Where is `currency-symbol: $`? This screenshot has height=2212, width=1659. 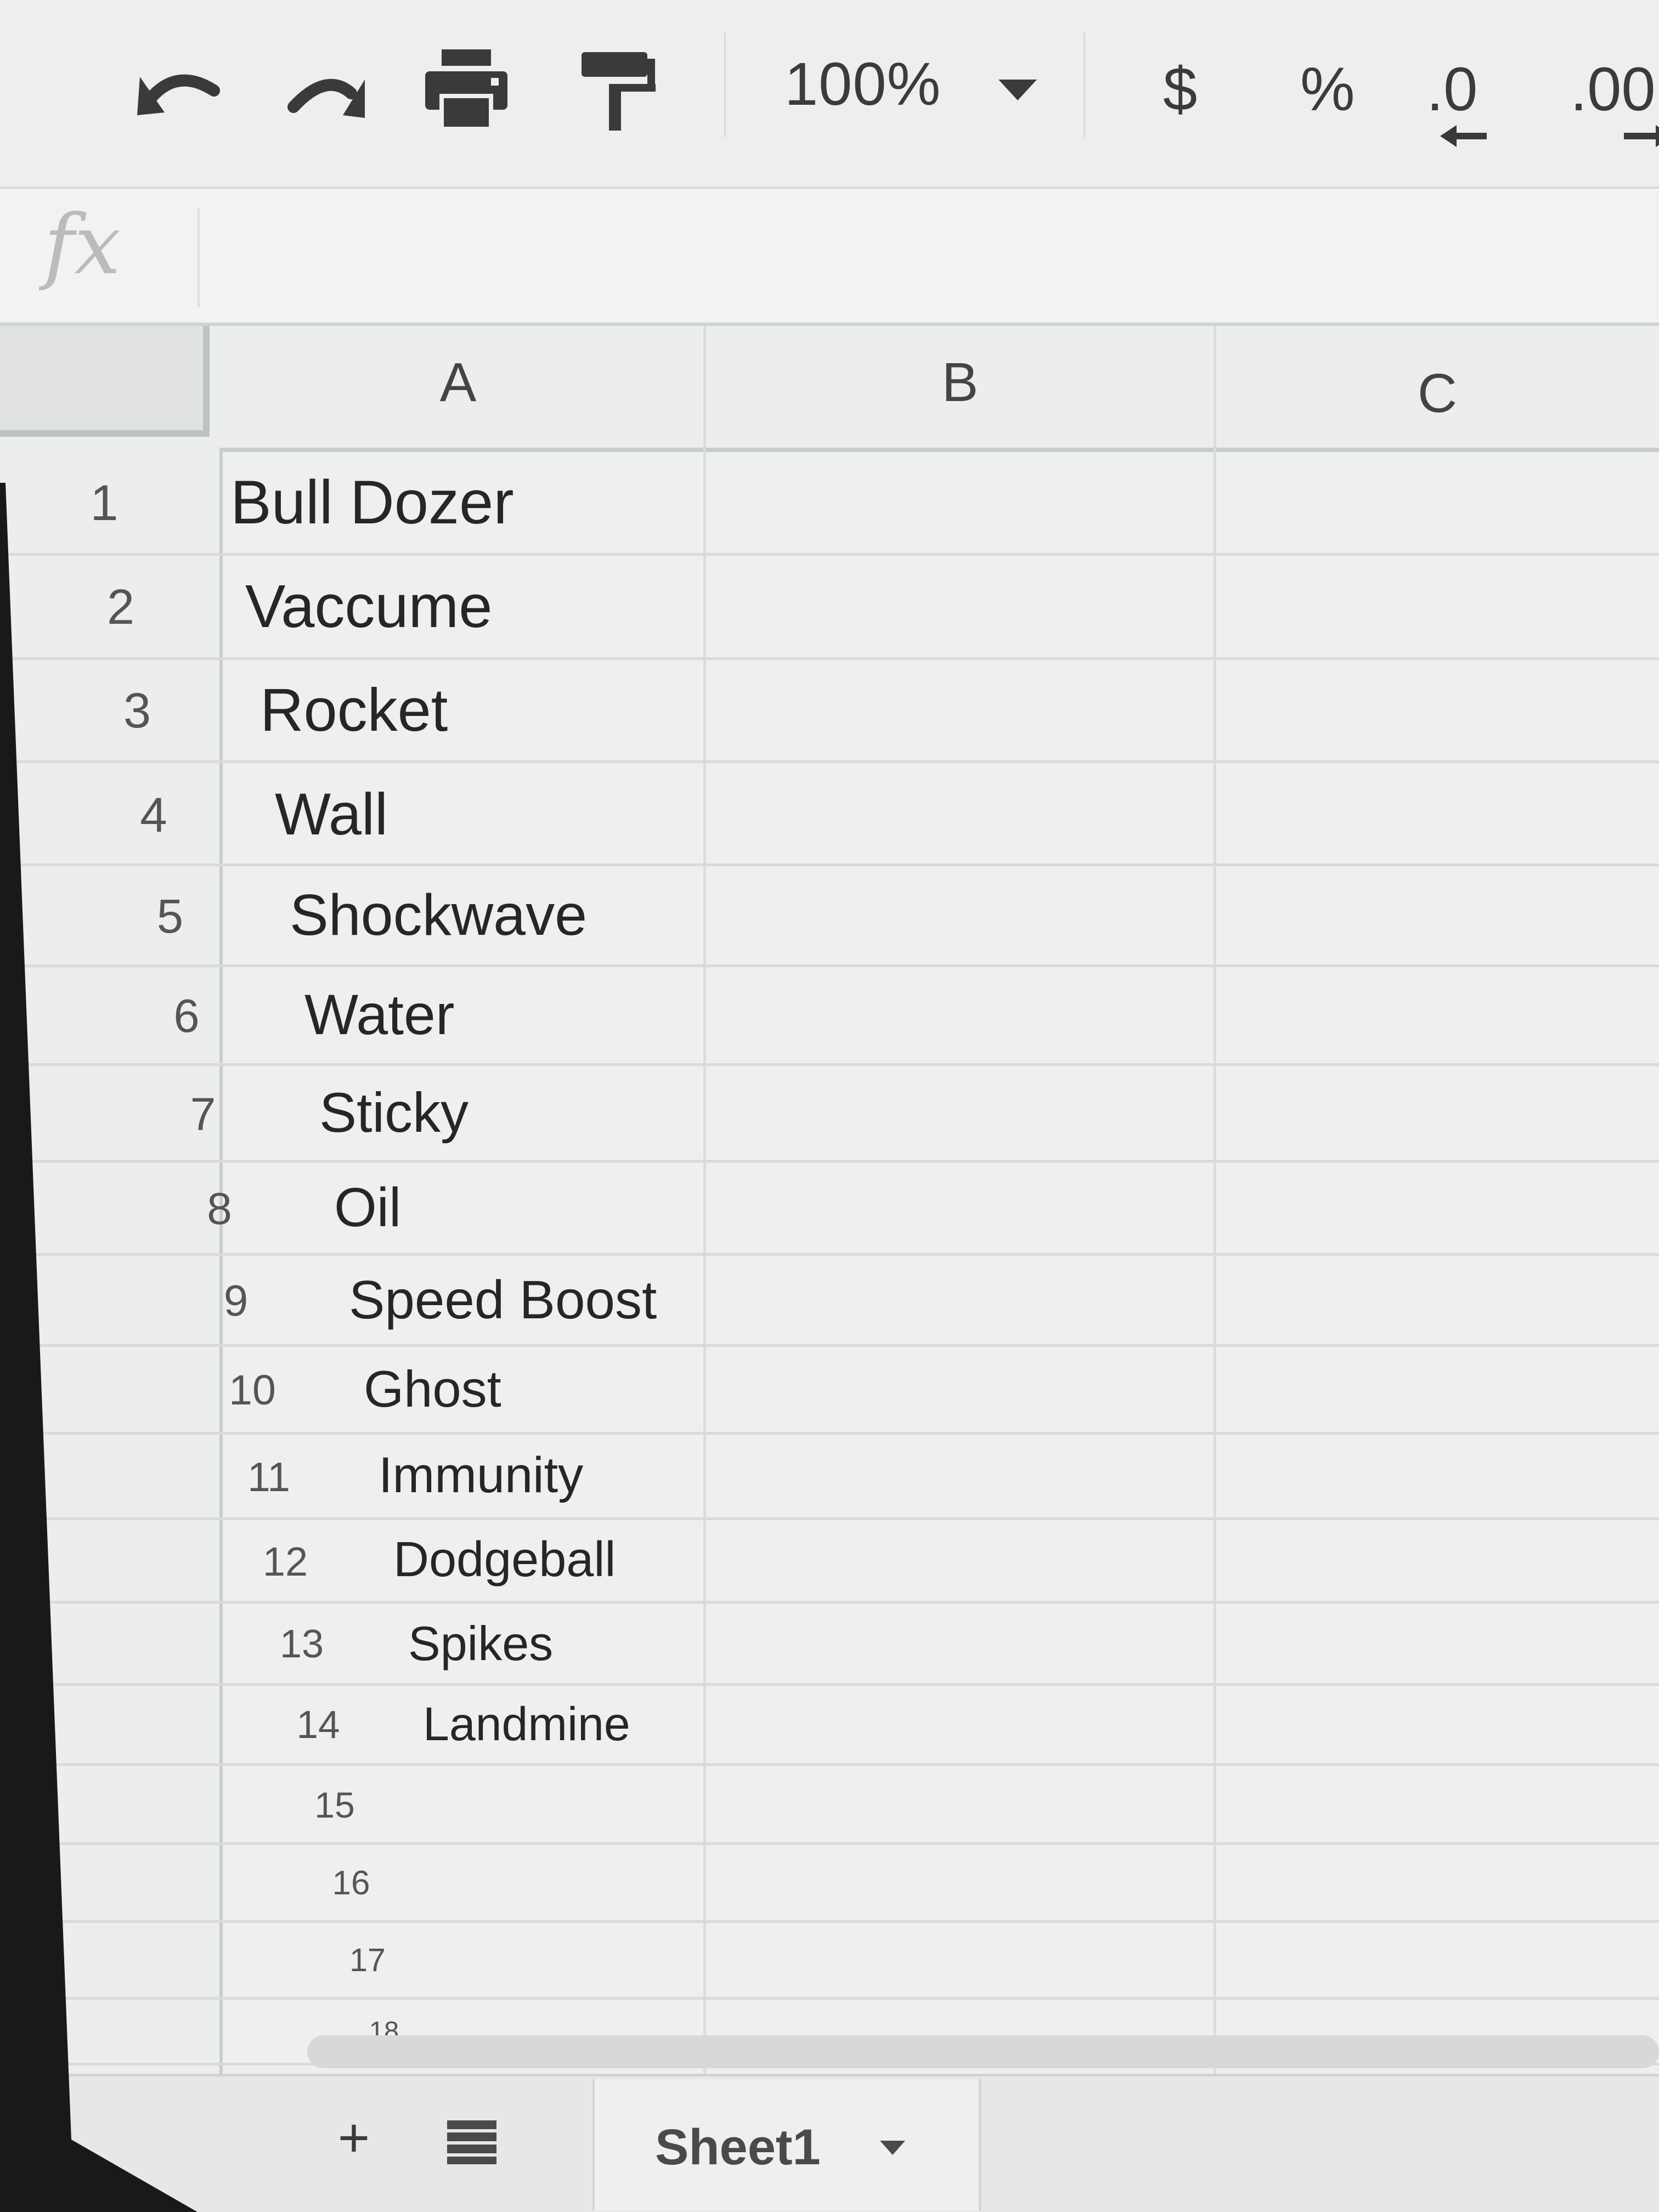
currency-symbol: $ is located at coordinates (1180, 89).